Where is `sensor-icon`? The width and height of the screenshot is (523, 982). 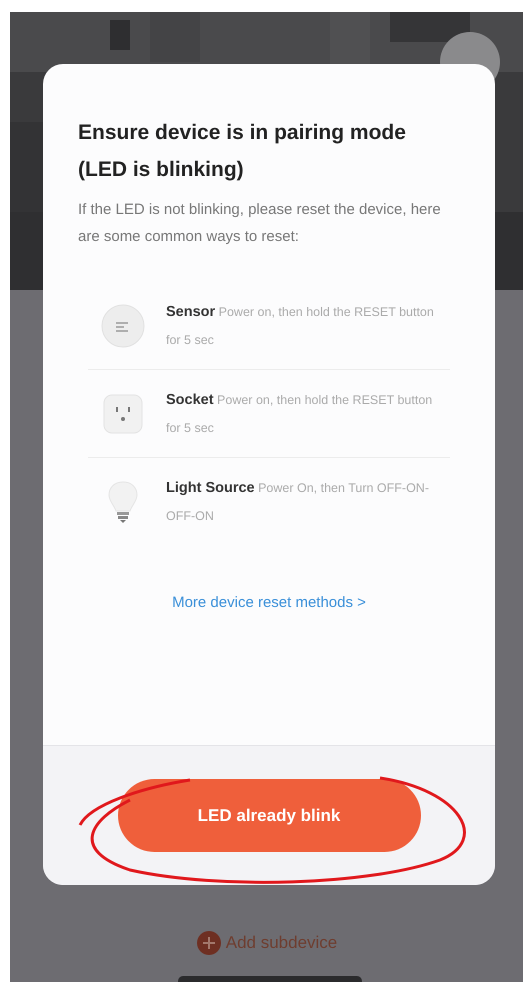 sensor-icon is located at coordinates (123, 325).